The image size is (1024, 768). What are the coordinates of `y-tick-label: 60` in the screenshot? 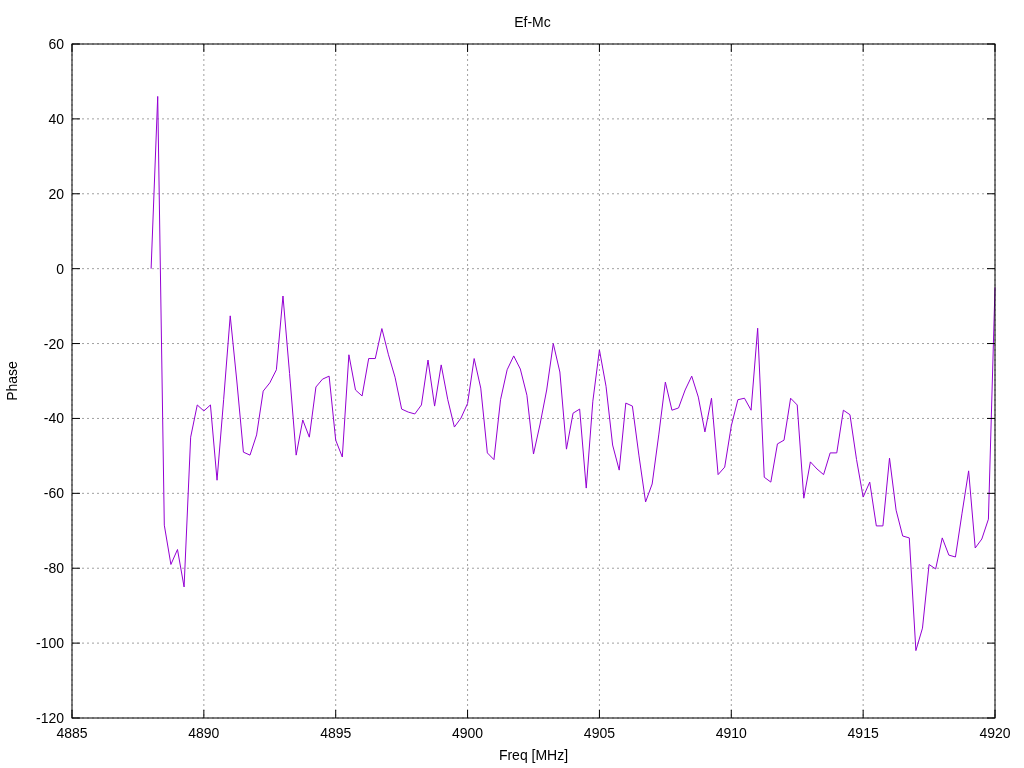 It's located at (56, 44).